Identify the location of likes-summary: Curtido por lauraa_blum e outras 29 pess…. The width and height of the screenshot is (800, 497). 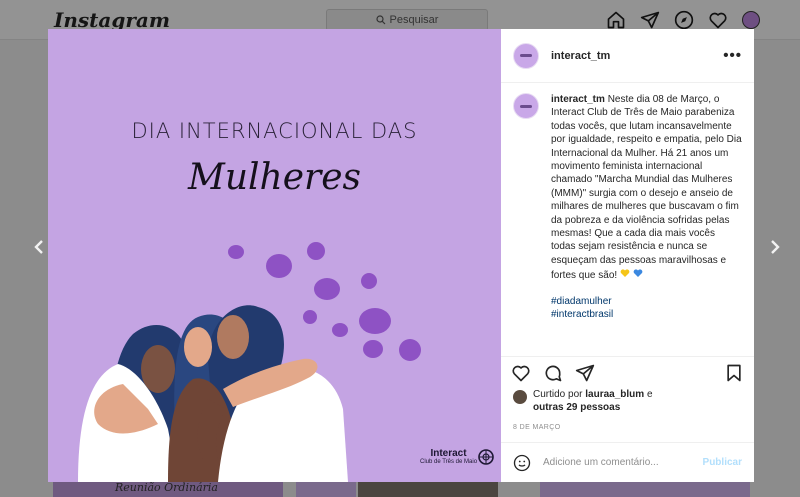
(627, 403).